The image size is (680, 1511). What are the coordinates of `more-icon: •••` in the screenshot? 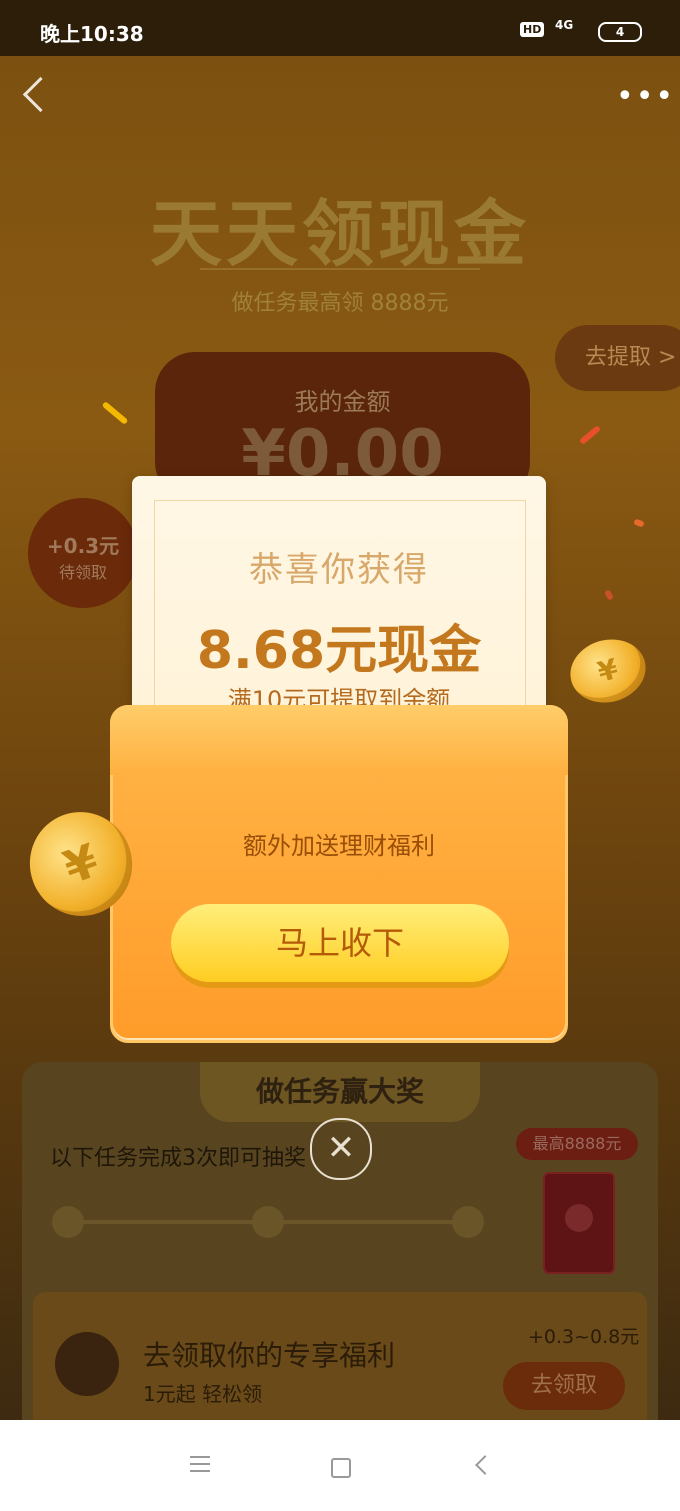 It's located at (645, 97).